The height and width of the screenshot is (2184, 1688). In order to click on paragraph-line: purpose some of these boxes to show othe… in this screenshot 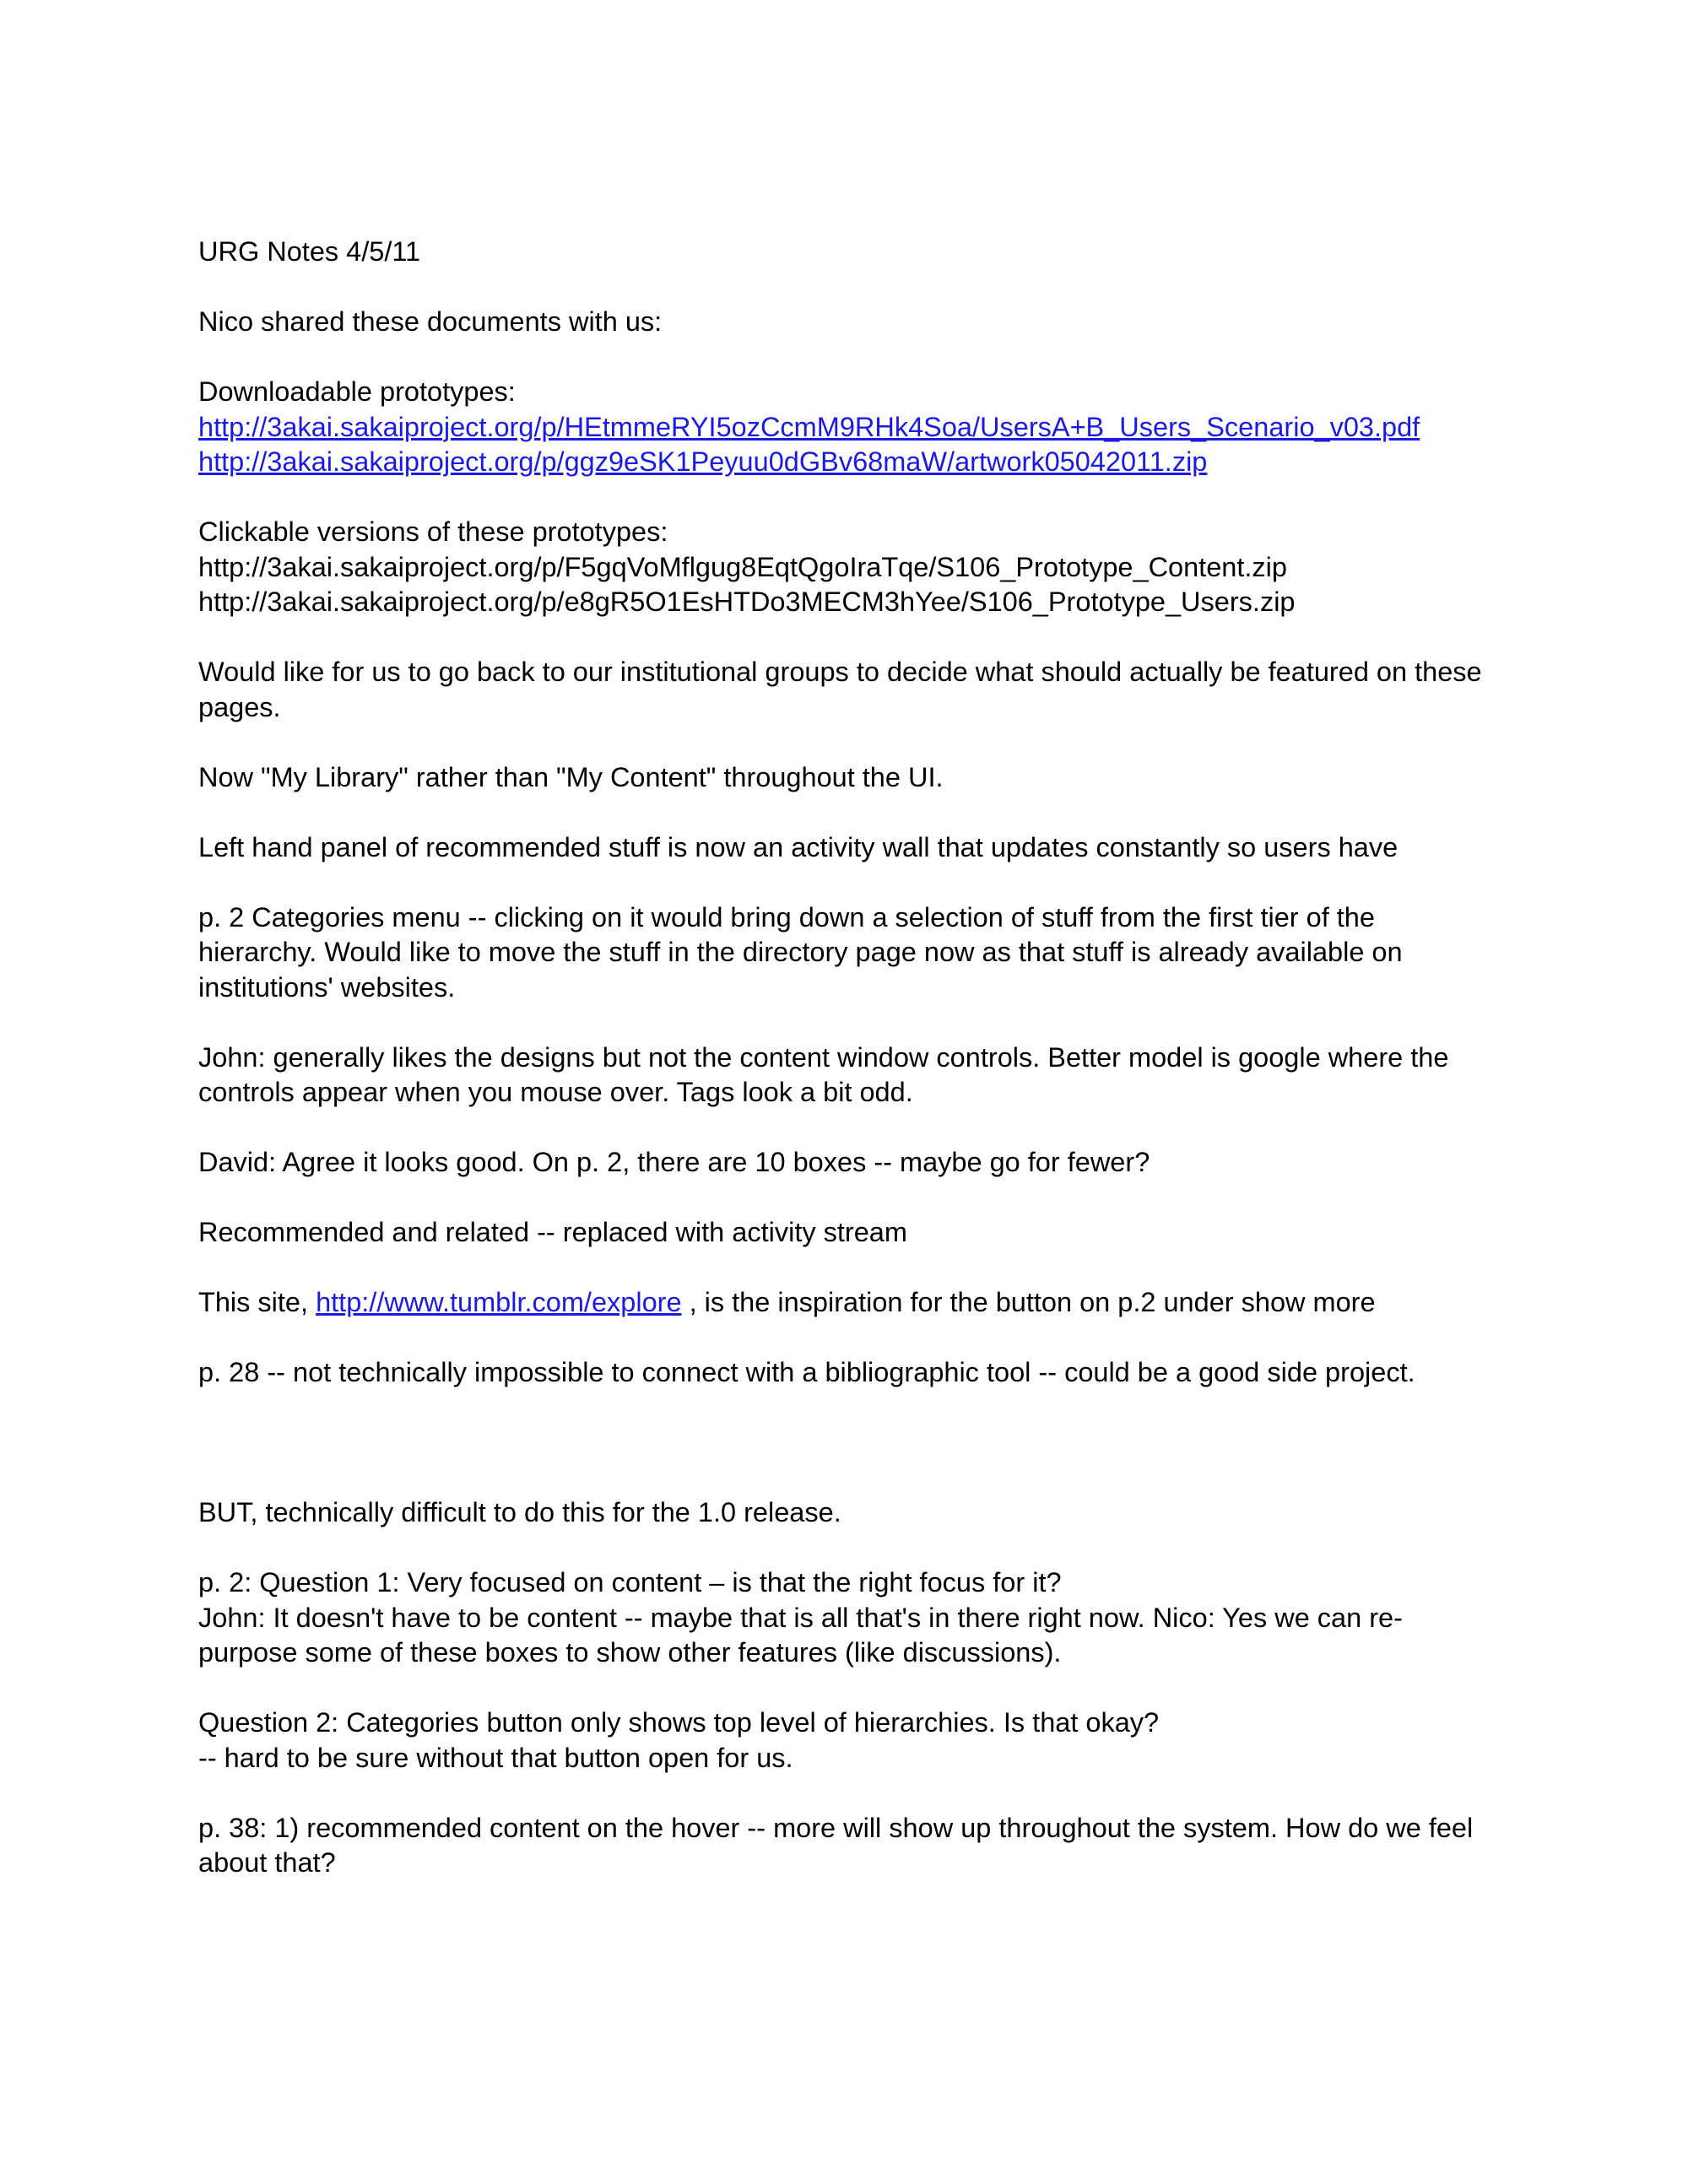, I will do `click(630, 1652)`.